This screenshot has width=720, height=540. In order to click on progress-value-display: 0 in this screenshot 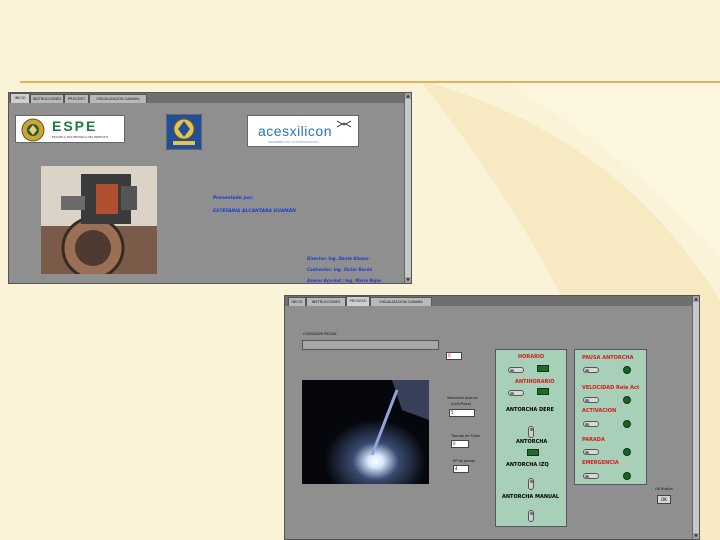, I will do `click(454, 356)`.